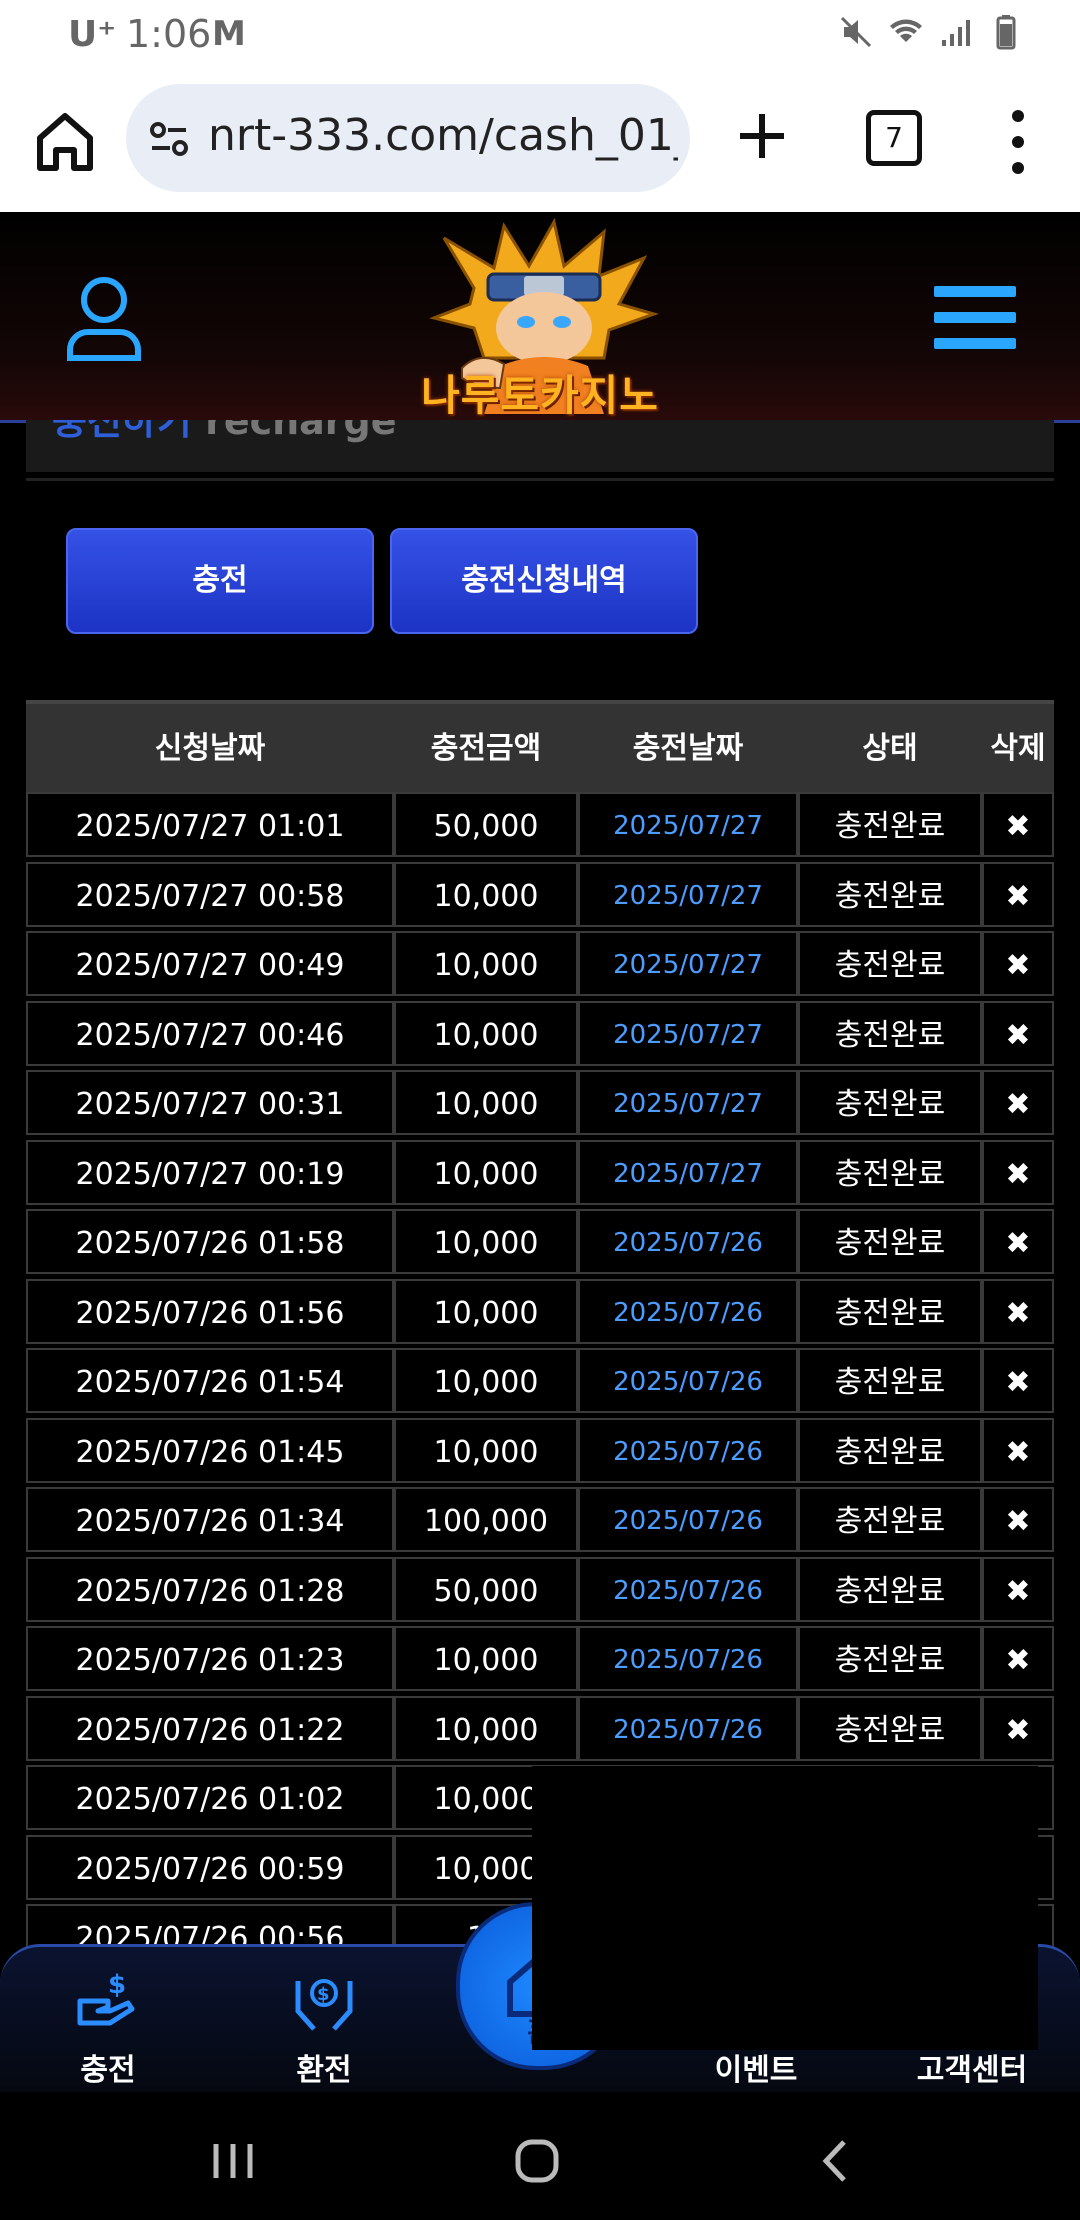 The width and height of the screenshot is (1080, 2220). What do you see at coordinates (122, 431) in the screenshot?
I see `section-title-ko: 충전하기` at bounding box center [122, 431].